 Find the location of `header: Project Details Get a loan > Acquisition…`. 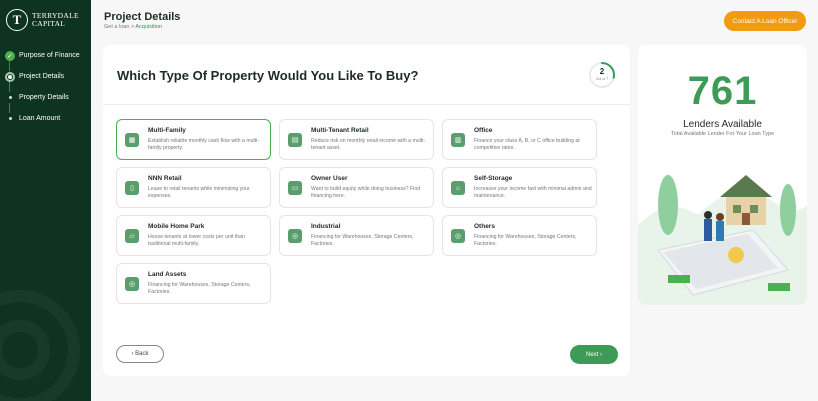

header: Project Details Get a loan > Acquisition… is located at coordinates (454, 20).